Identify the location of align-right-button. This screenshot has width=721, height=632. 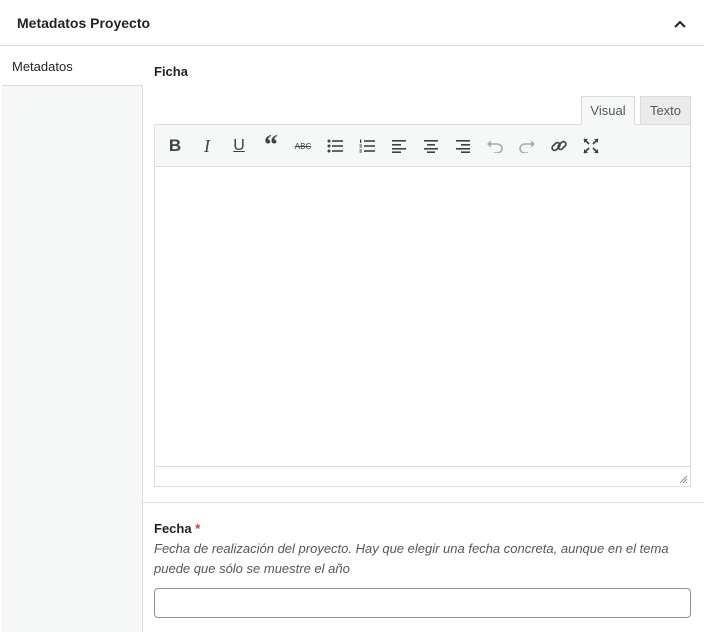
(463, 146).